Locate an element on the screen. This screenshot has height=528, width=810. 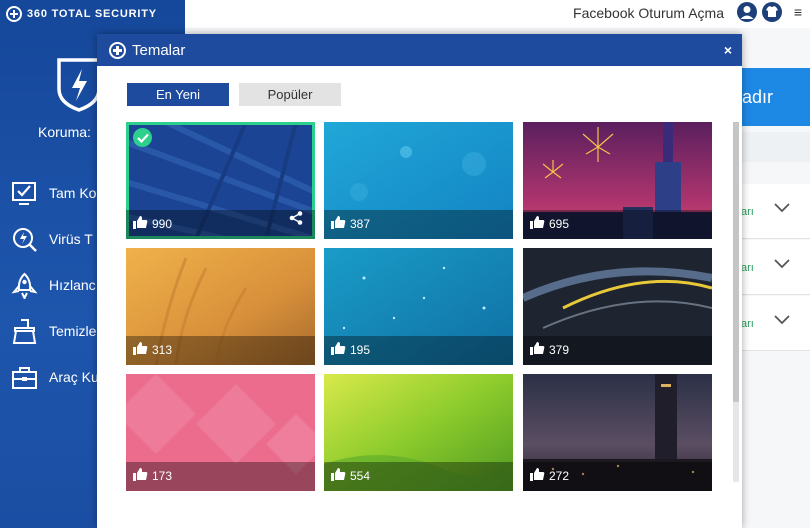
like-count-value: 173 is located at coordinates (162, 475).